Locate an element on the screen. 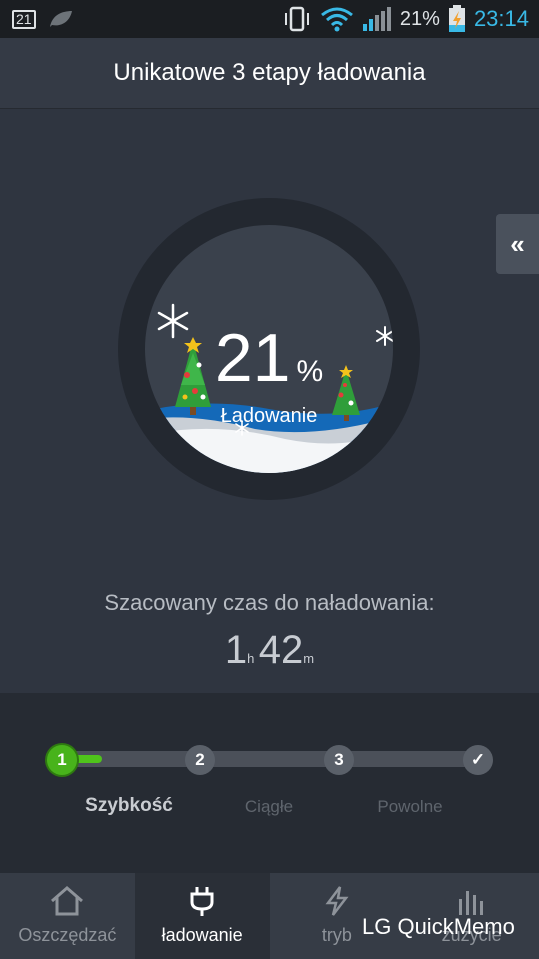 This screenshot has height=959, width=539. estimate-label: Szacowany czas do naładowania: is located at coordinates (269, 602).